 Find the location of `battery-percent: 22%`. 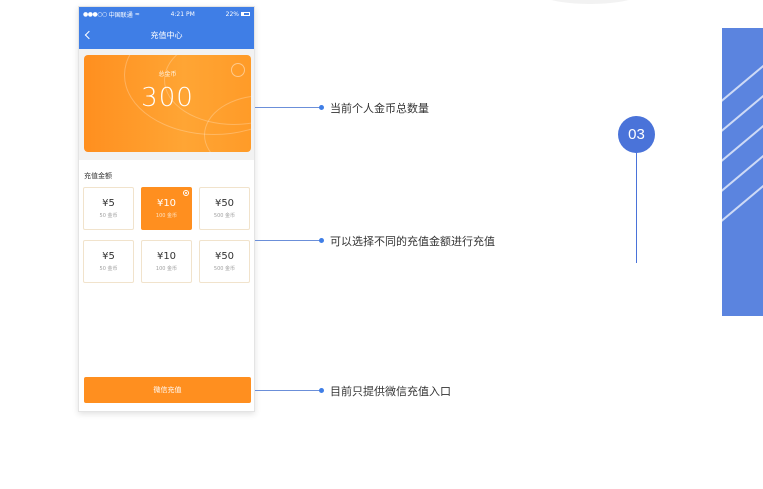

battery-percent: 22% is located at coordinates (232, 14).